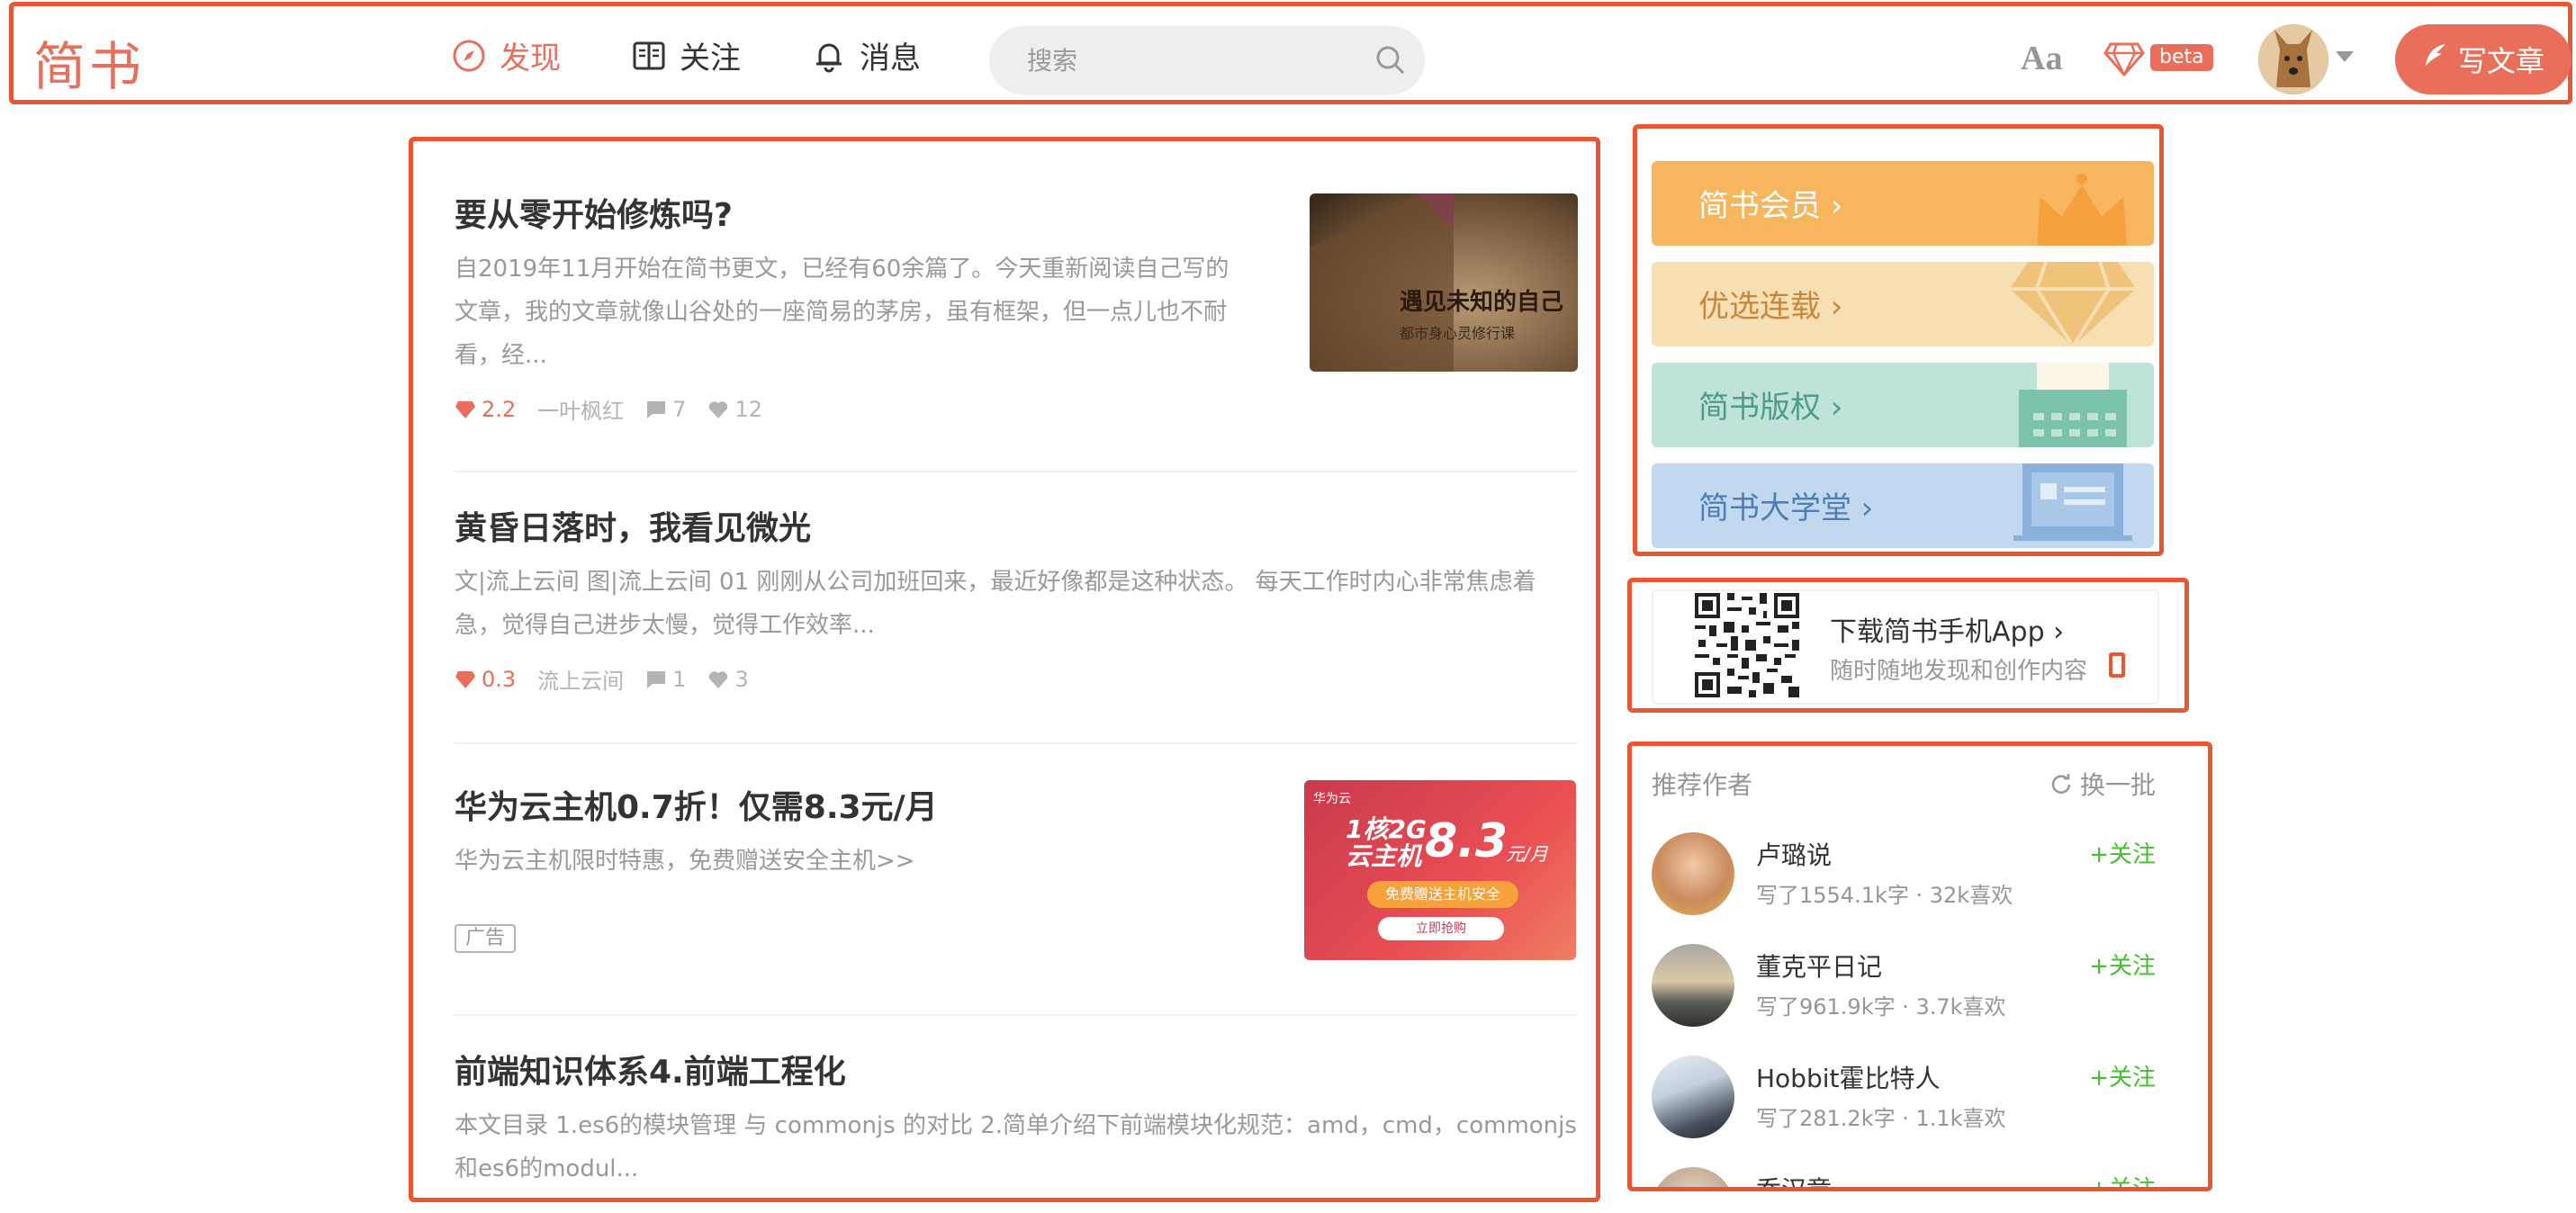 This screenshot has height=1213, width=2576. I want to click on crown-icon, so click(2082, 203).